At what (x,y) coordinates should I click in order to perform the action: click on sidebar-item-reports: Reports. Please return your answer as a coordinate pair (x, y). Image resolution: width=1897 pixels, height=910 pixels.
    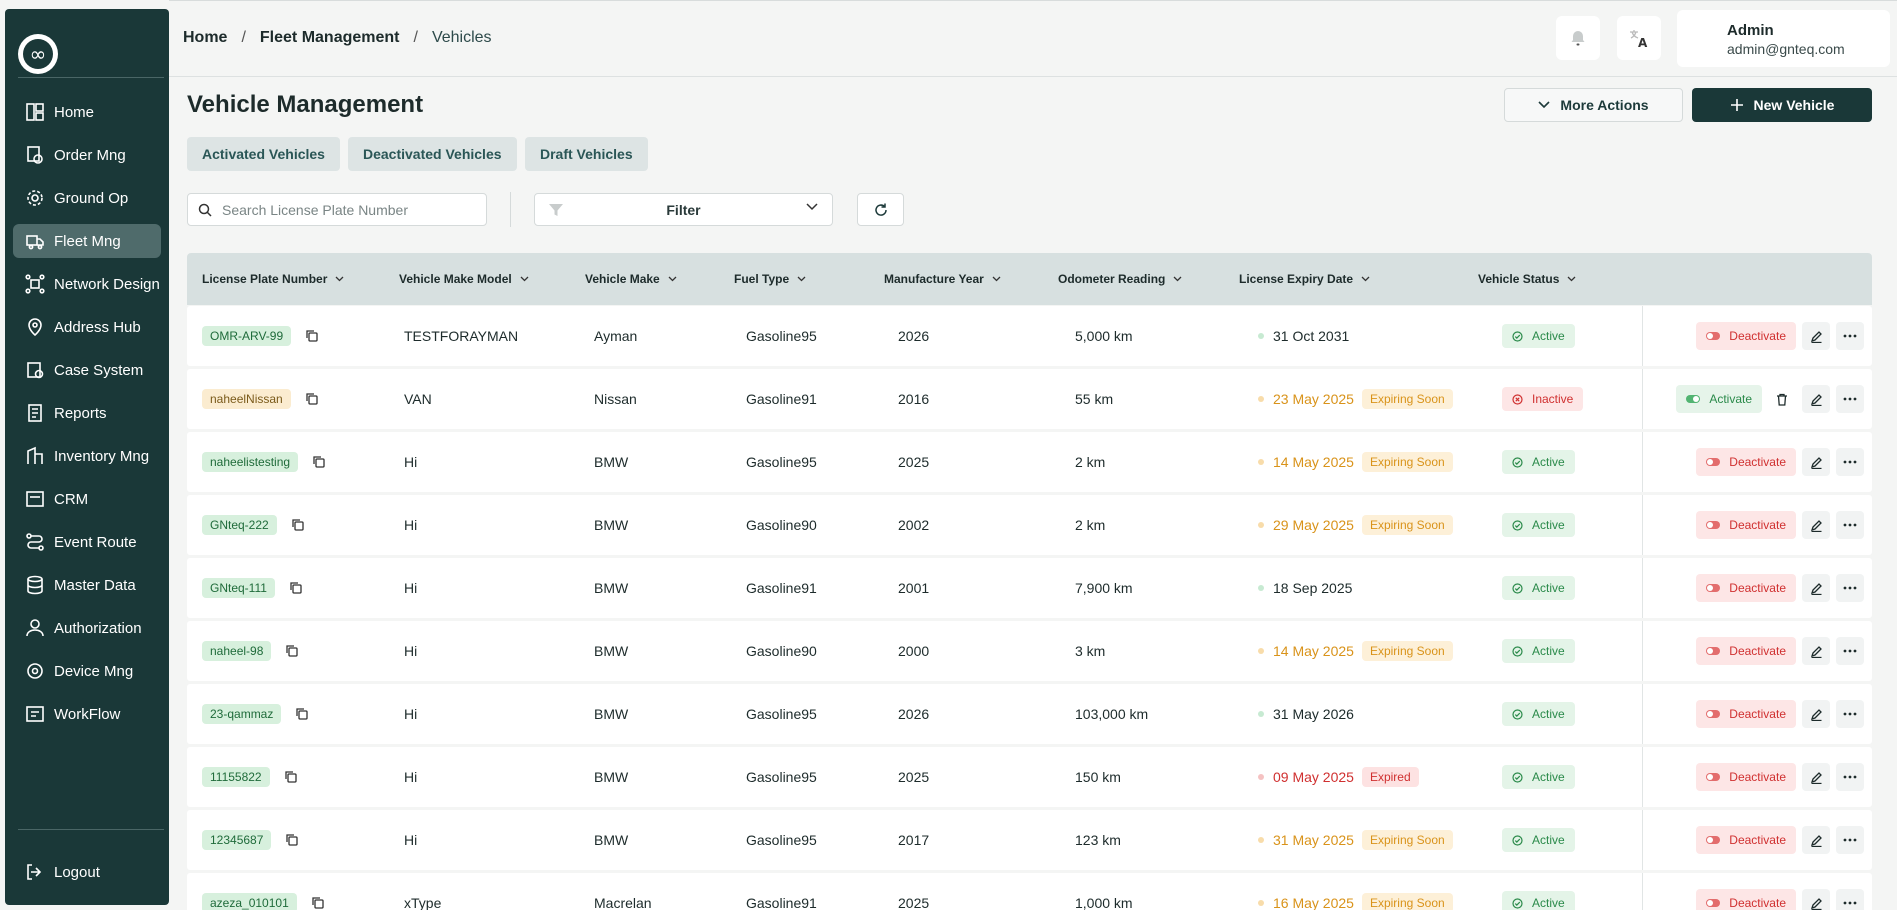
    Looking at the image, I should click on (87, 413).